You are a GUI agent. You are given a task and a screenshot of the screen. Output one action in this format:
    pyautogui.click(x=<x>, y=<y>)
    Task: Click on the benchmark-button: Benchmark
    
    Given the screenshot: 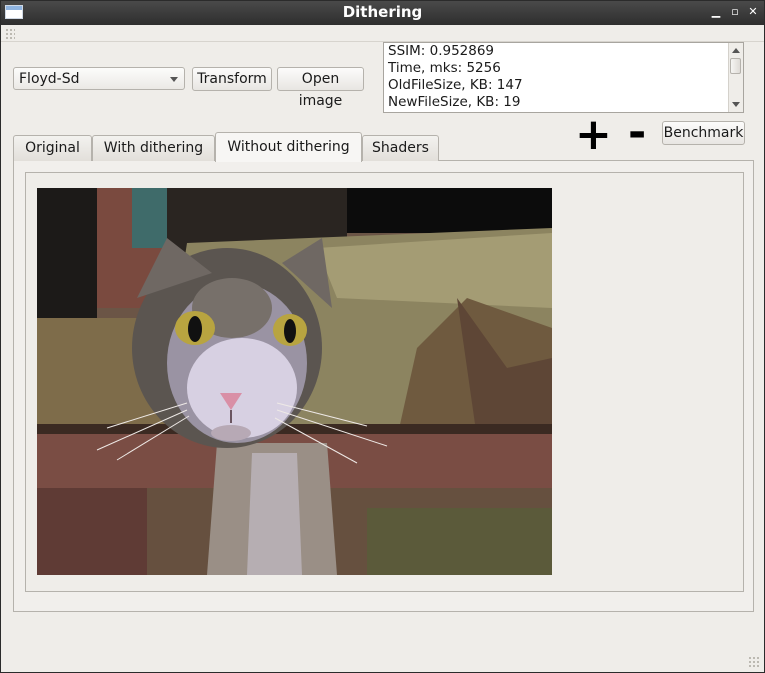 What is the action you would take?
    pyautogui.click(x=703, y=133)
    